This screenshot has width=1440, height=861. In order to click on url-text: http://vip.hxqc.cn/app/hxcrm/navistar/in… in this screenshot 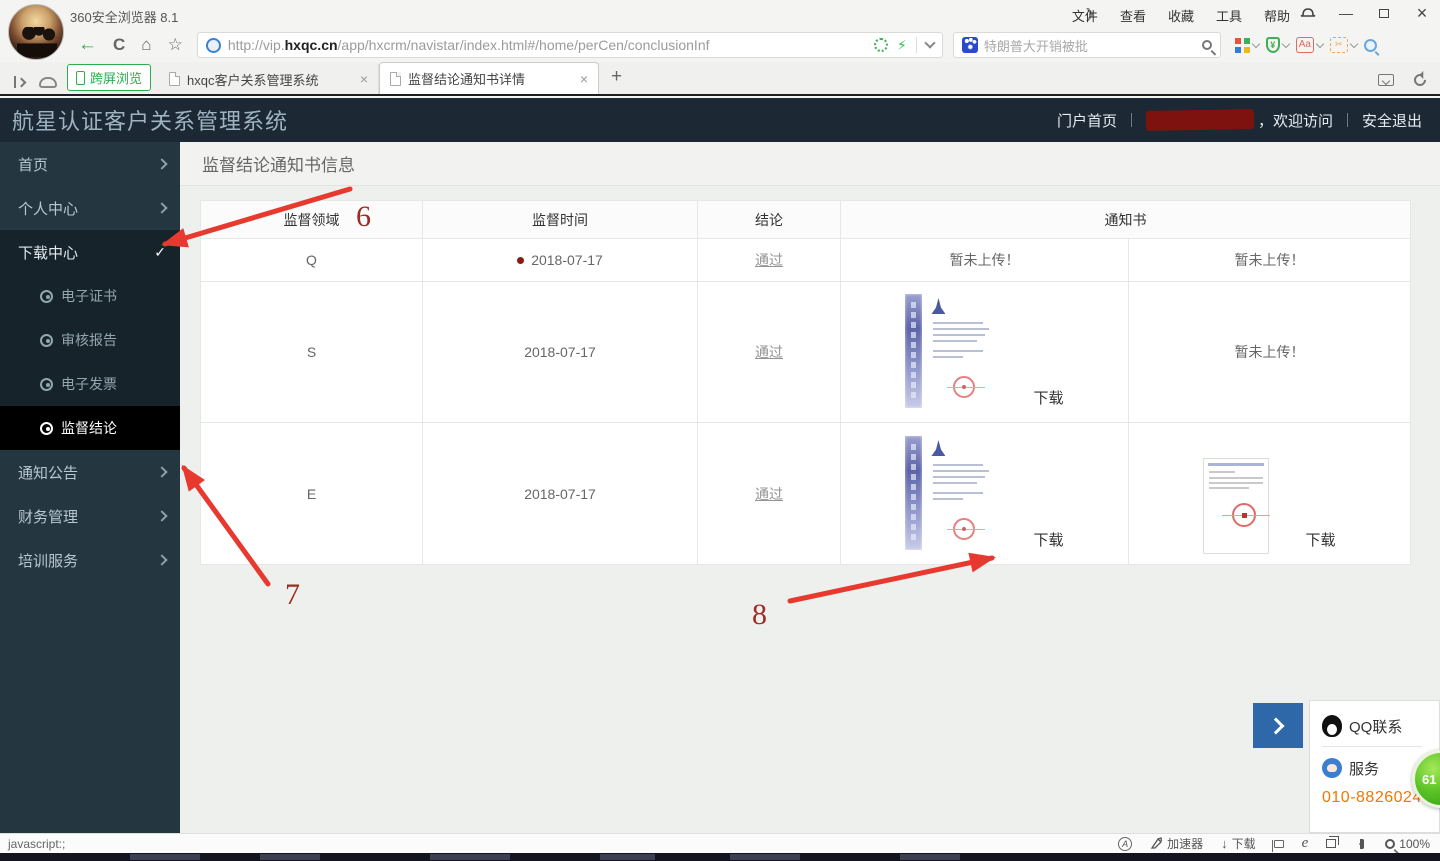, I will do `click(548, 45)`.